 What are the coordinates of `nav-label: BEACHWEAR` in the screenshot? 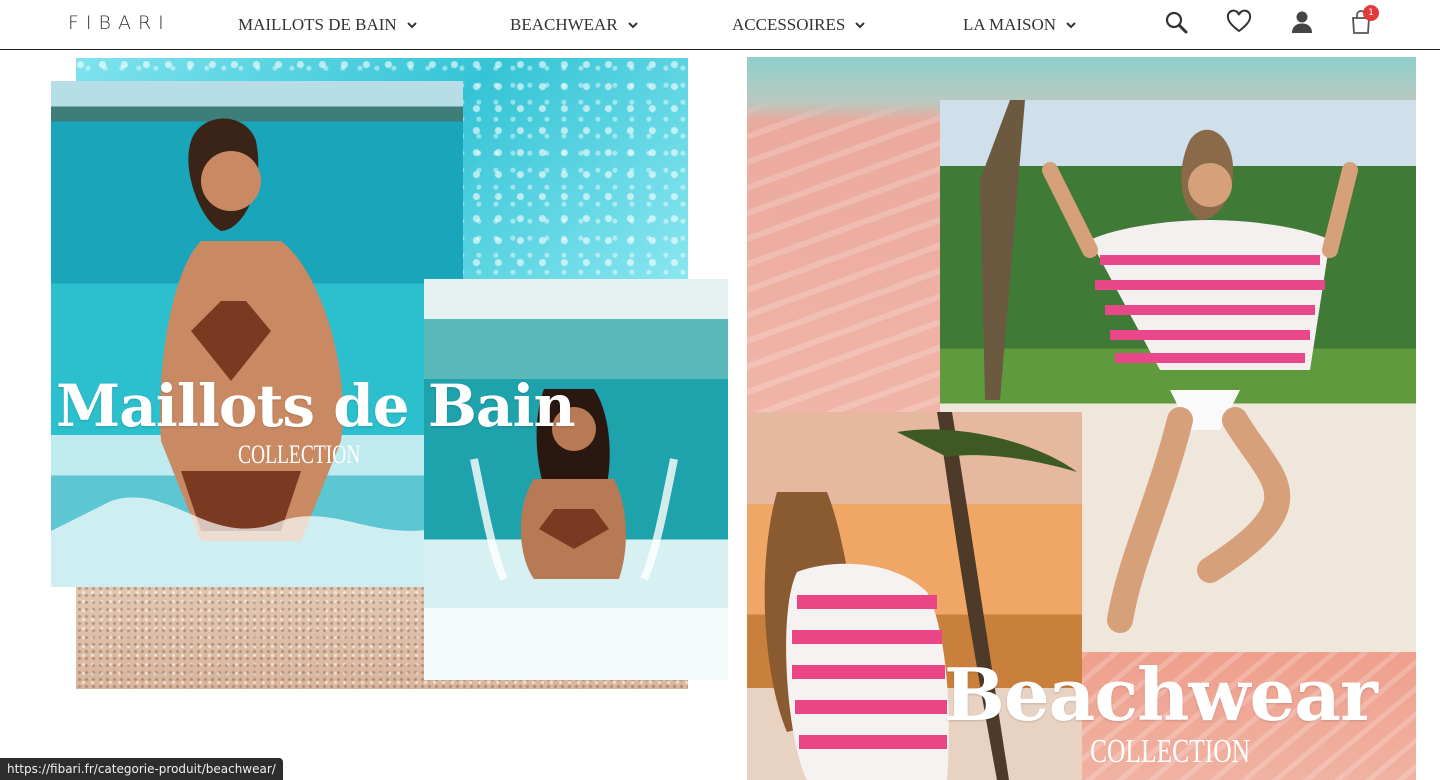 It's located at (564, 24).